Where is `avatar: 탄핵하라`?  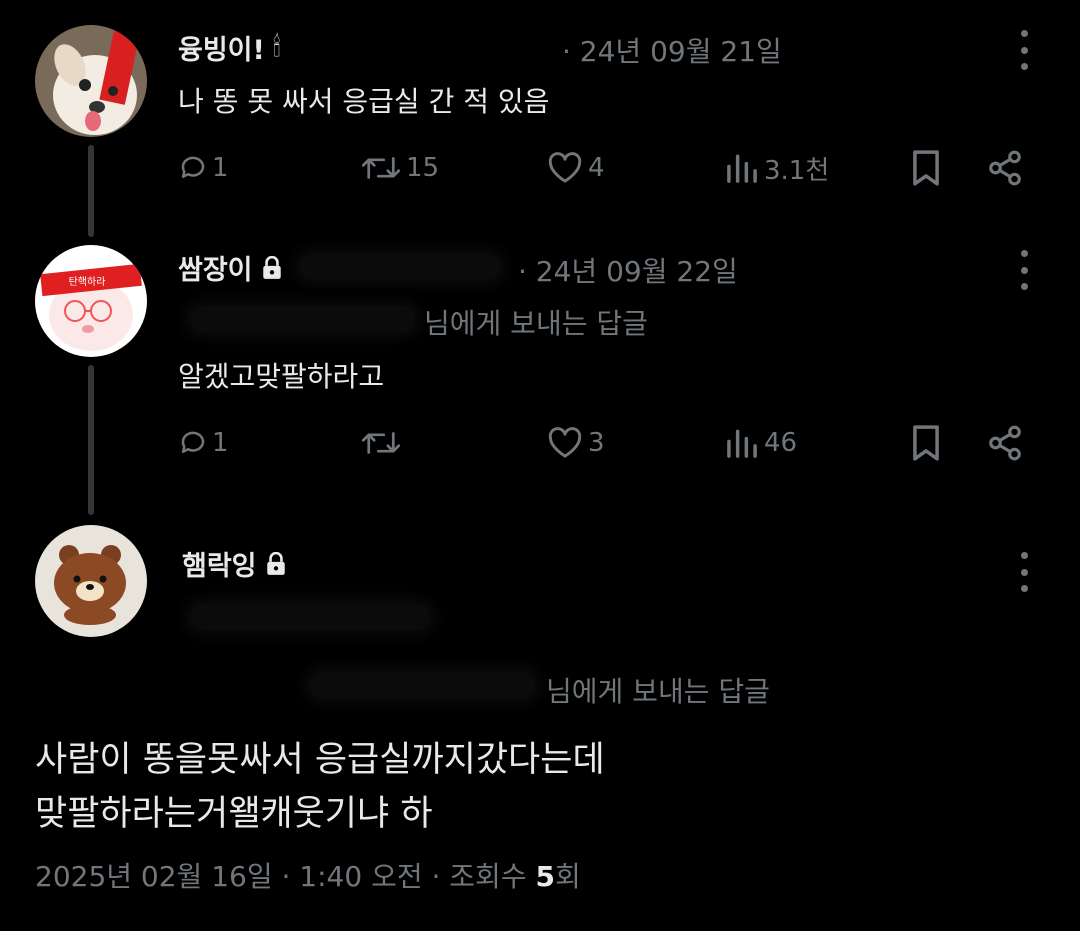 avatar: 탄핵하라 is located at coordinates (91, 301).